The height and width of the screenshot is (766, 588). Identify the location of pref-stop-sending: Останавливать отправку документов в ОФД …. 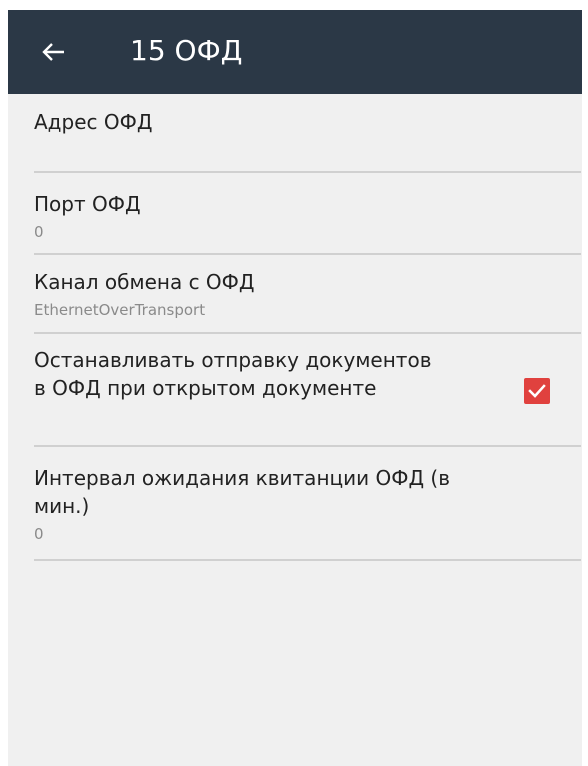
(274, 374).